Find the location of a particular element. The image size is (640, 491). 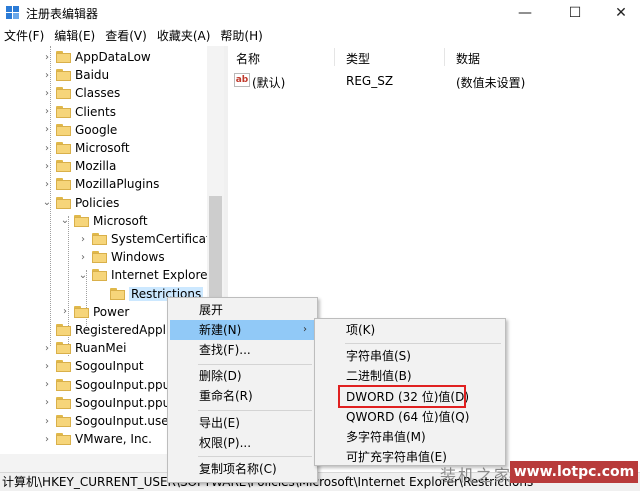

ctx-copy-key-name: 复制项名称(C) is located at coordinates (242, 469).